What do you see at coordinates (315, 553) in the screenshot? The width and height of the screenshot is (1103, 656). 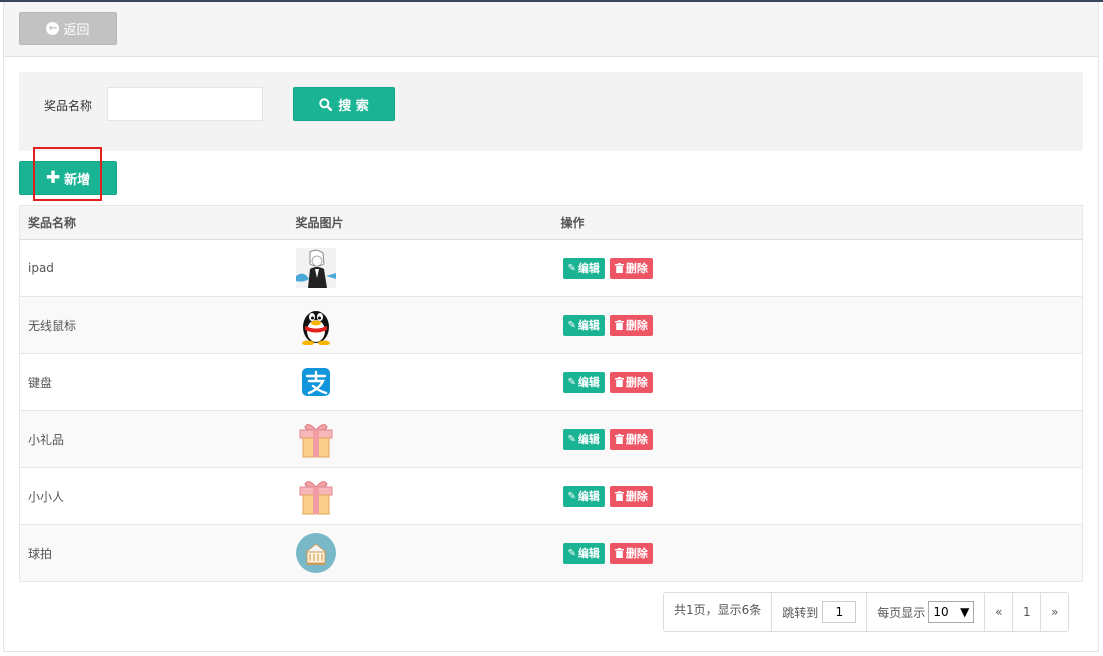 I see `shop-basket-icon` at bounding box center [315, 553].